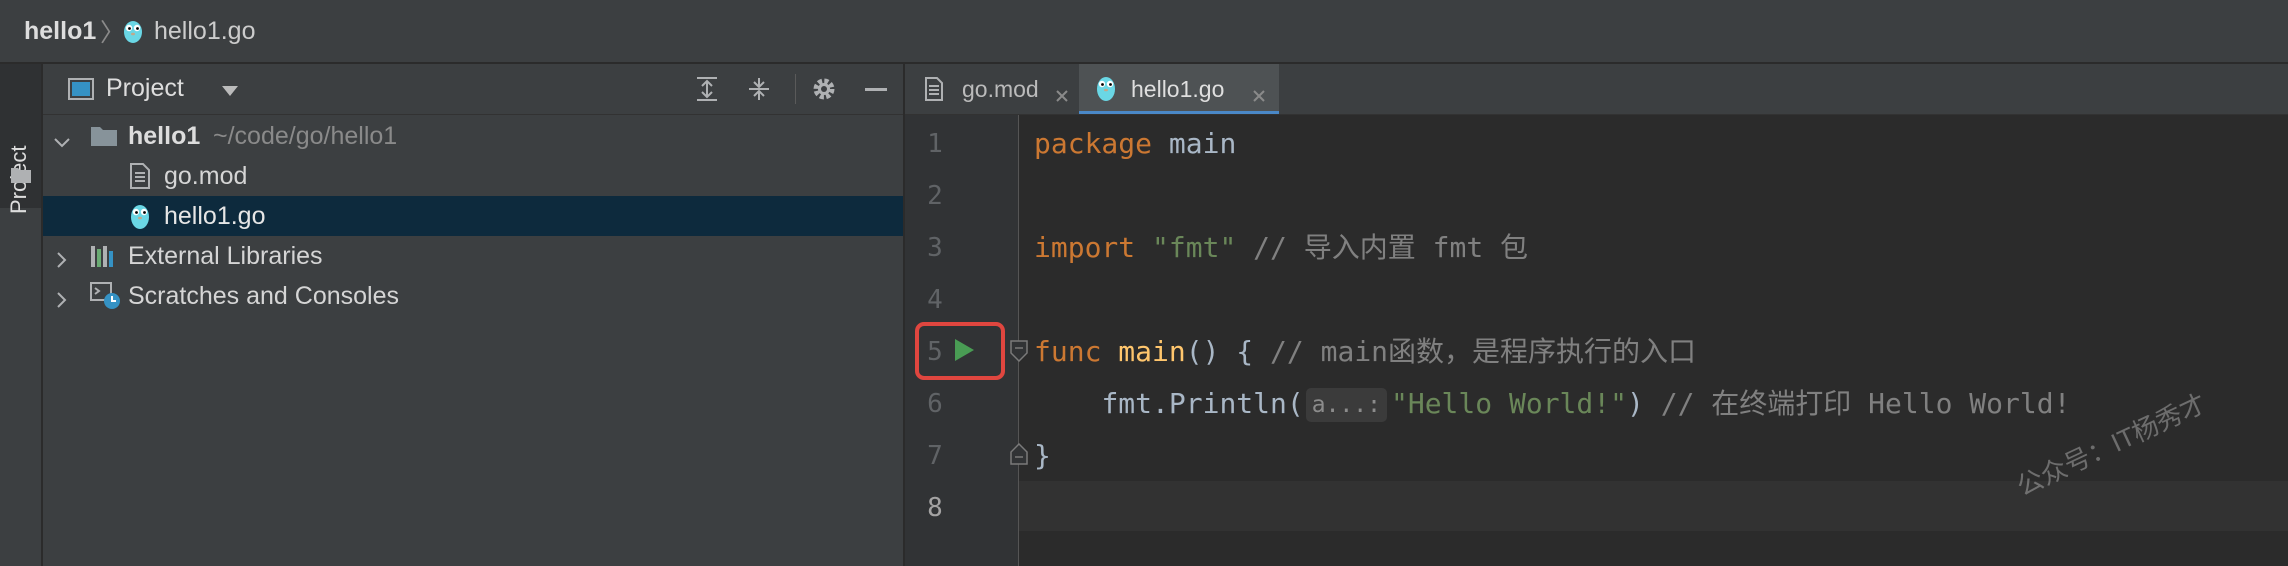  Describe the element at coordinates (81, 91) in the screenshot. I see `project-view-icon` at that location.